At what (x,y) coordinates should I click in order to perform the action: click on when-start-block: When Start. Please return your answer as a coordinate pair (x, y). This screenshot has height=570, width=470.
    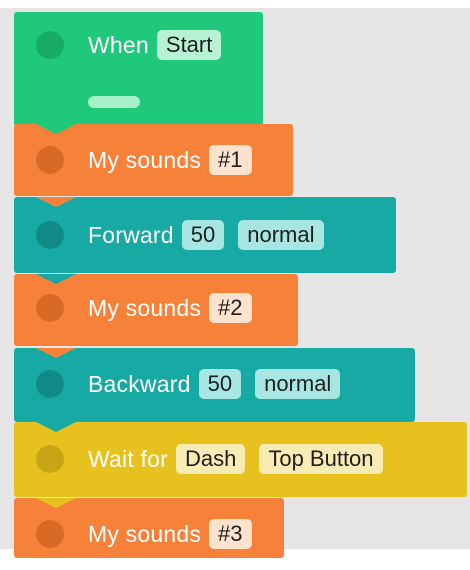
    Looking at the image, I should click on (138, 69).